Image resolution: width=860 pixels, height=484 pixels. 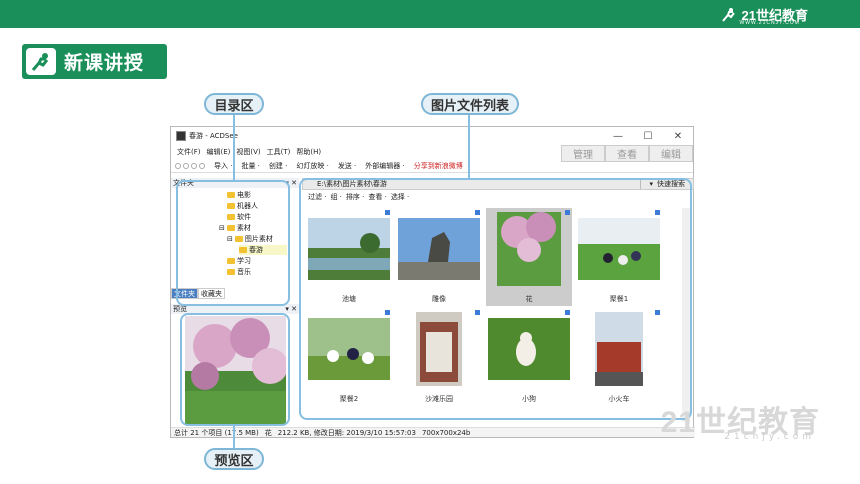 I want to click on directory-highlight, so click(x=233, y=243).